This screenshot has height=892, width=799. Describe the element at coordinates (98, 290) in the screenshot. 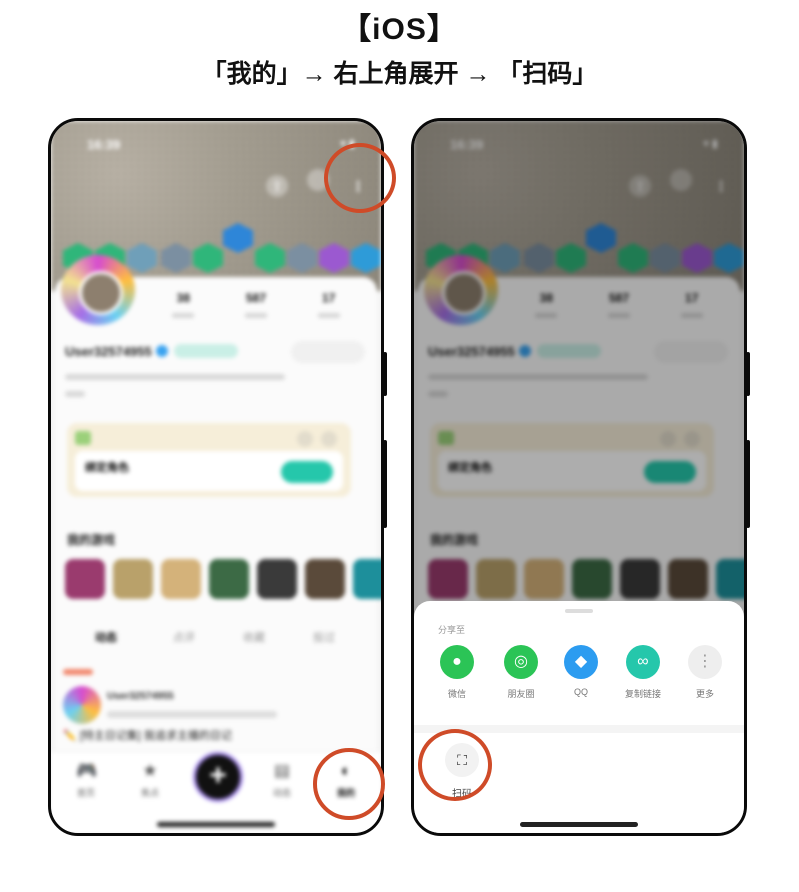

I see `avatar` at that location.